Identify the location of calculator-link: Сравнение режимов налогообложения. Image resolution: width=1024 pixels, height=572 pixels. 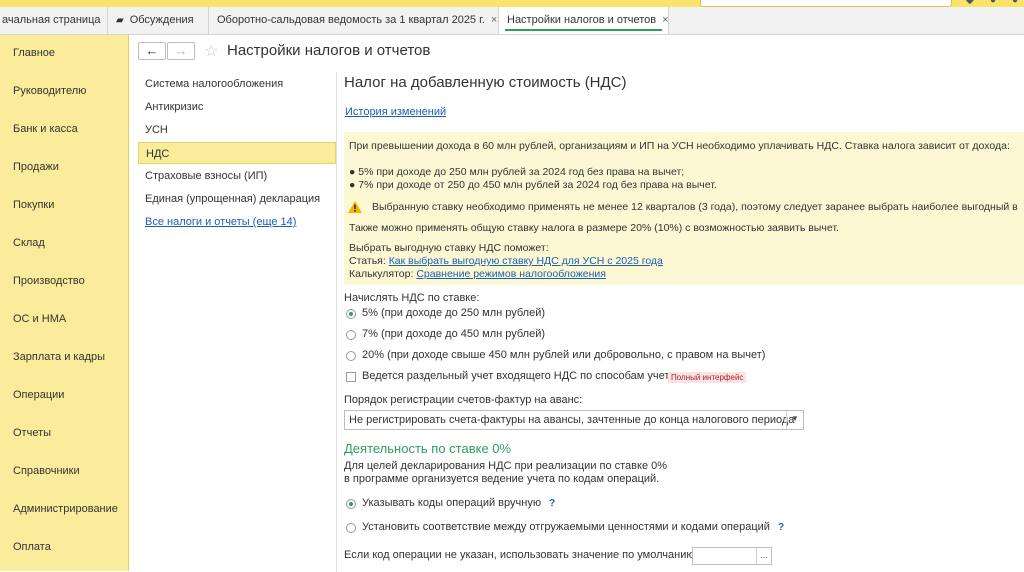
(511, 274).